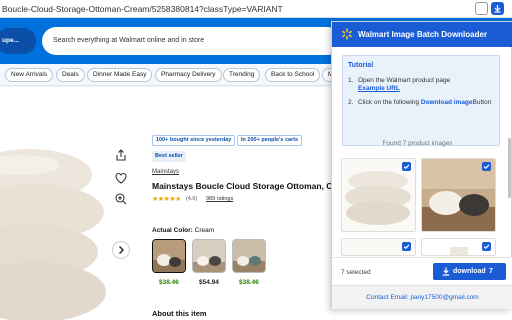  What do you see at coordinates (172, 230) in the screenshot?
I see `actual-color-label: Actual Color:` at bounding box center [172, 230].